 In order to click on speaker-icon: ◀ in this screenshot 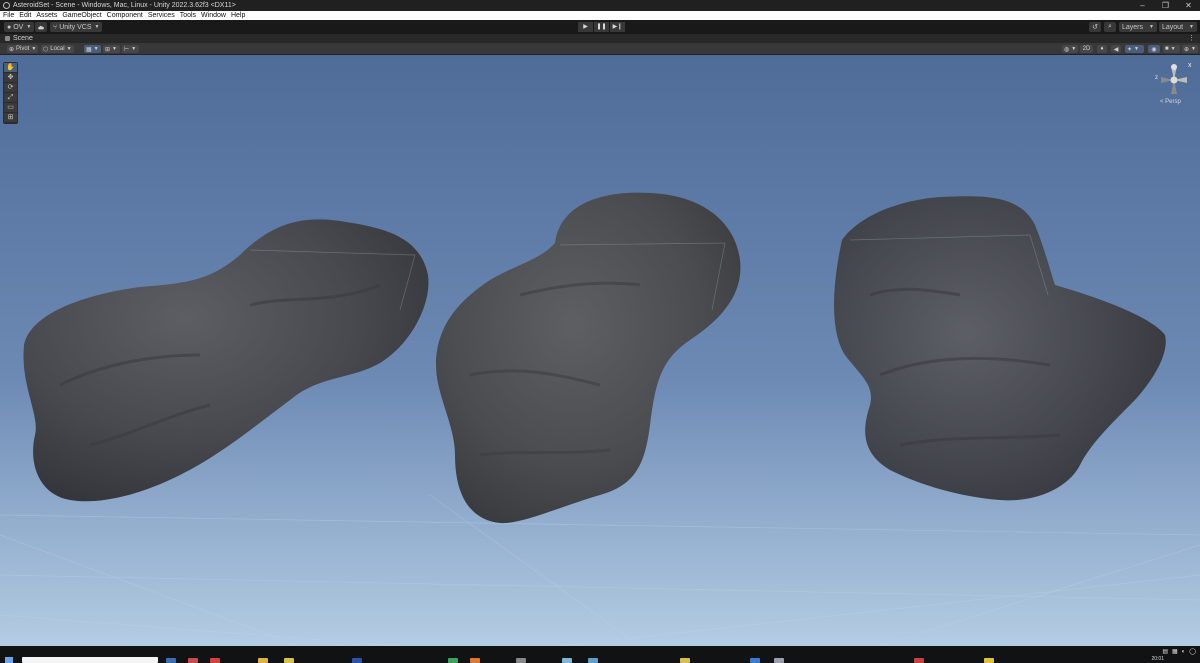, I will do `click(1116, 49)`.